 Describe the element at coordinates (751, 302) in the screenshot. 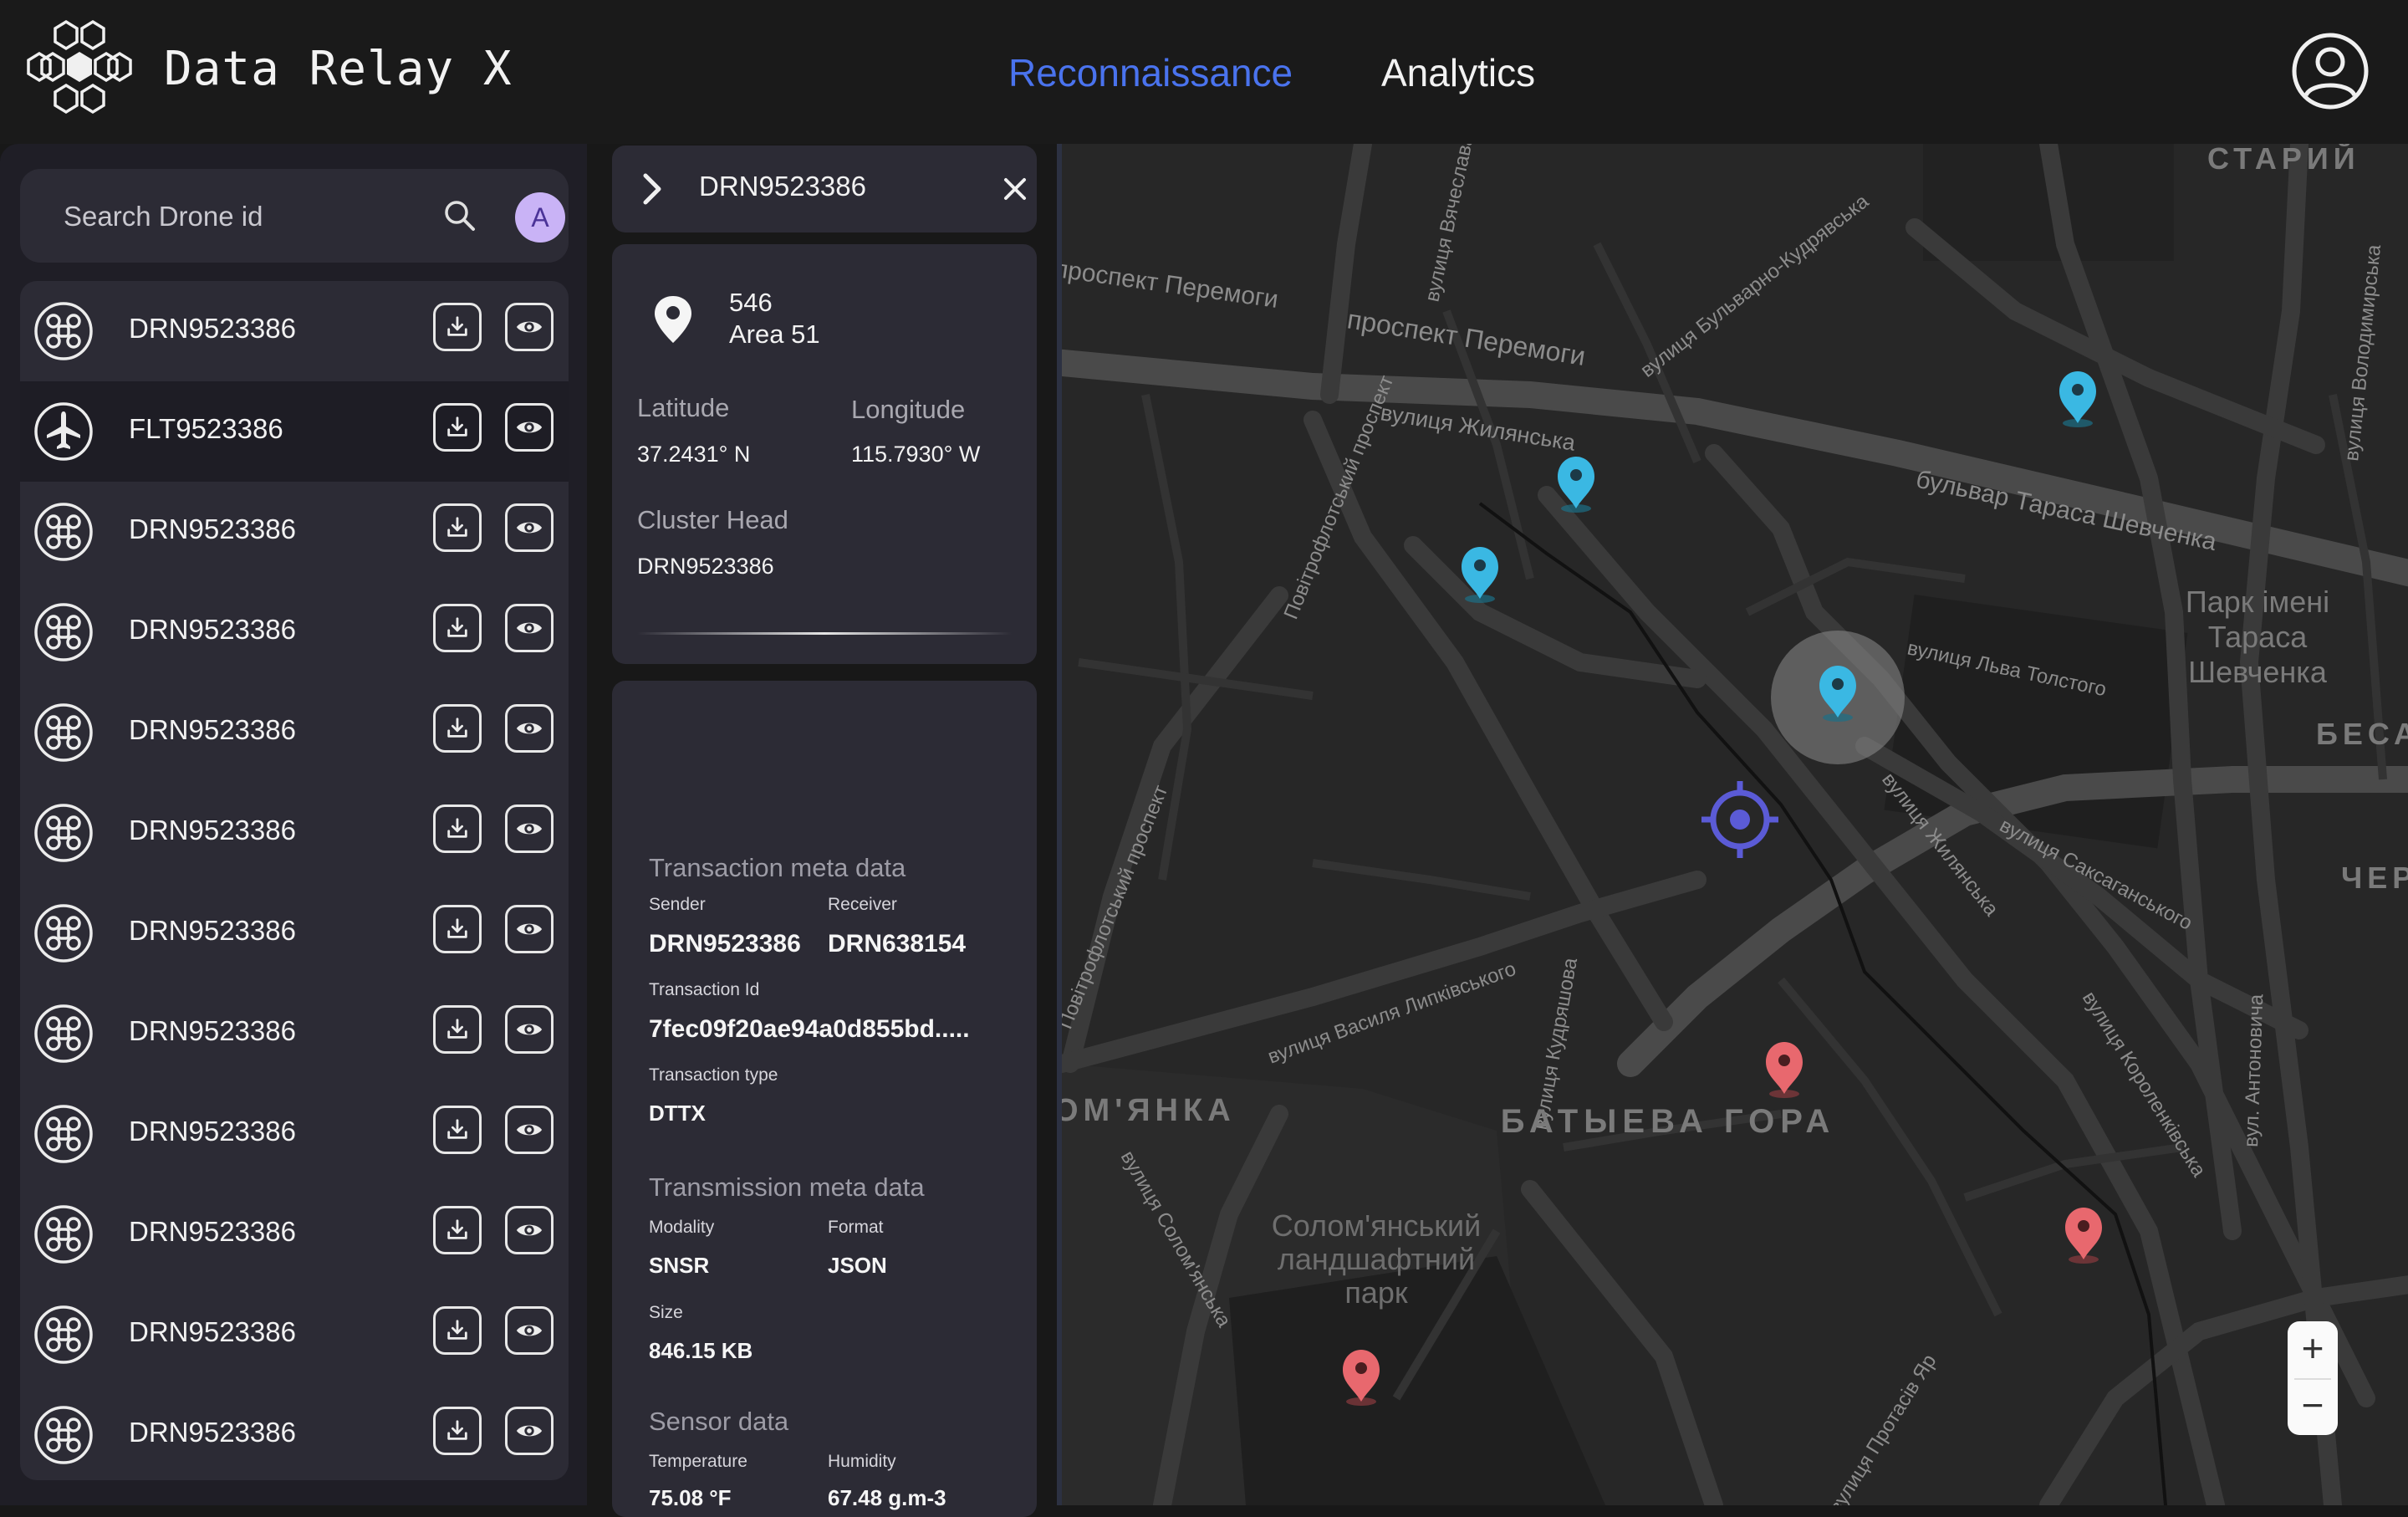

I see `location-number: 546` at that location.